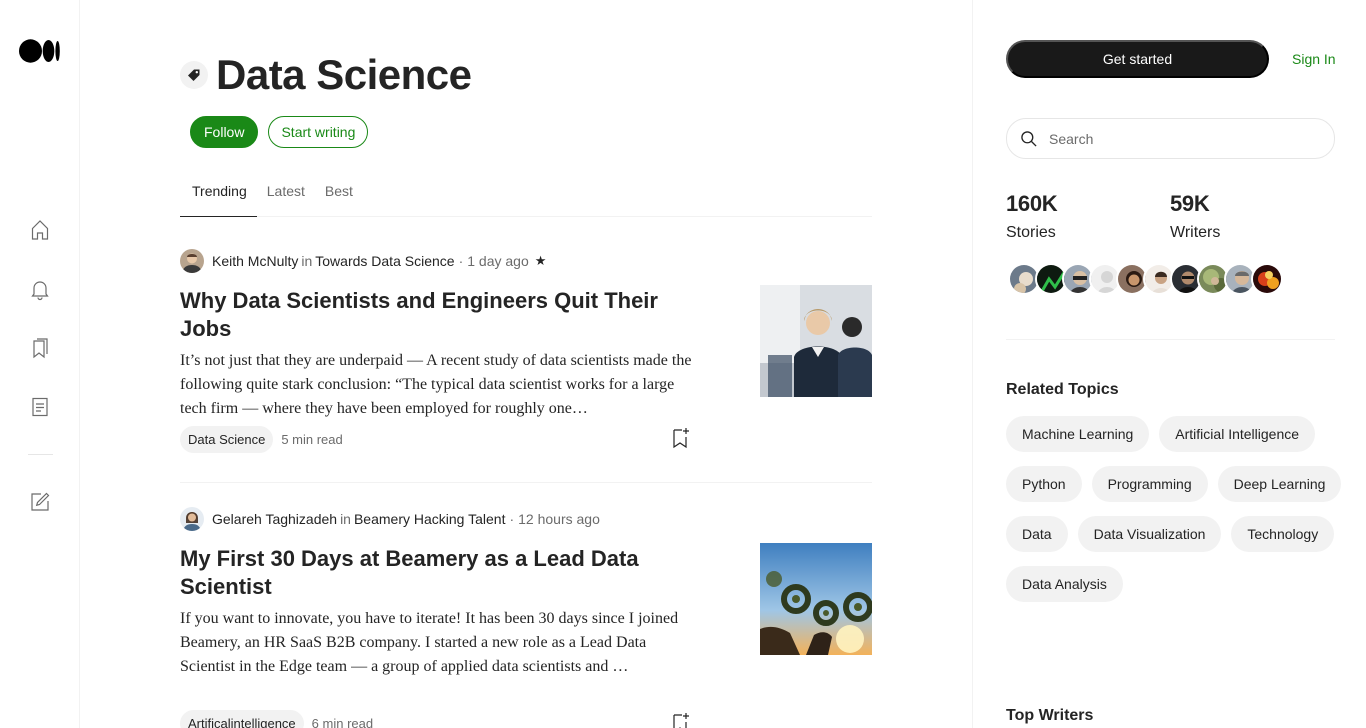 This screenshot has width=1366, height=728. What do you see at coordinates (1078, 434) in the screenshot?
I see `topic-pill: Machine Learning` at bounding box center [1078, 434].